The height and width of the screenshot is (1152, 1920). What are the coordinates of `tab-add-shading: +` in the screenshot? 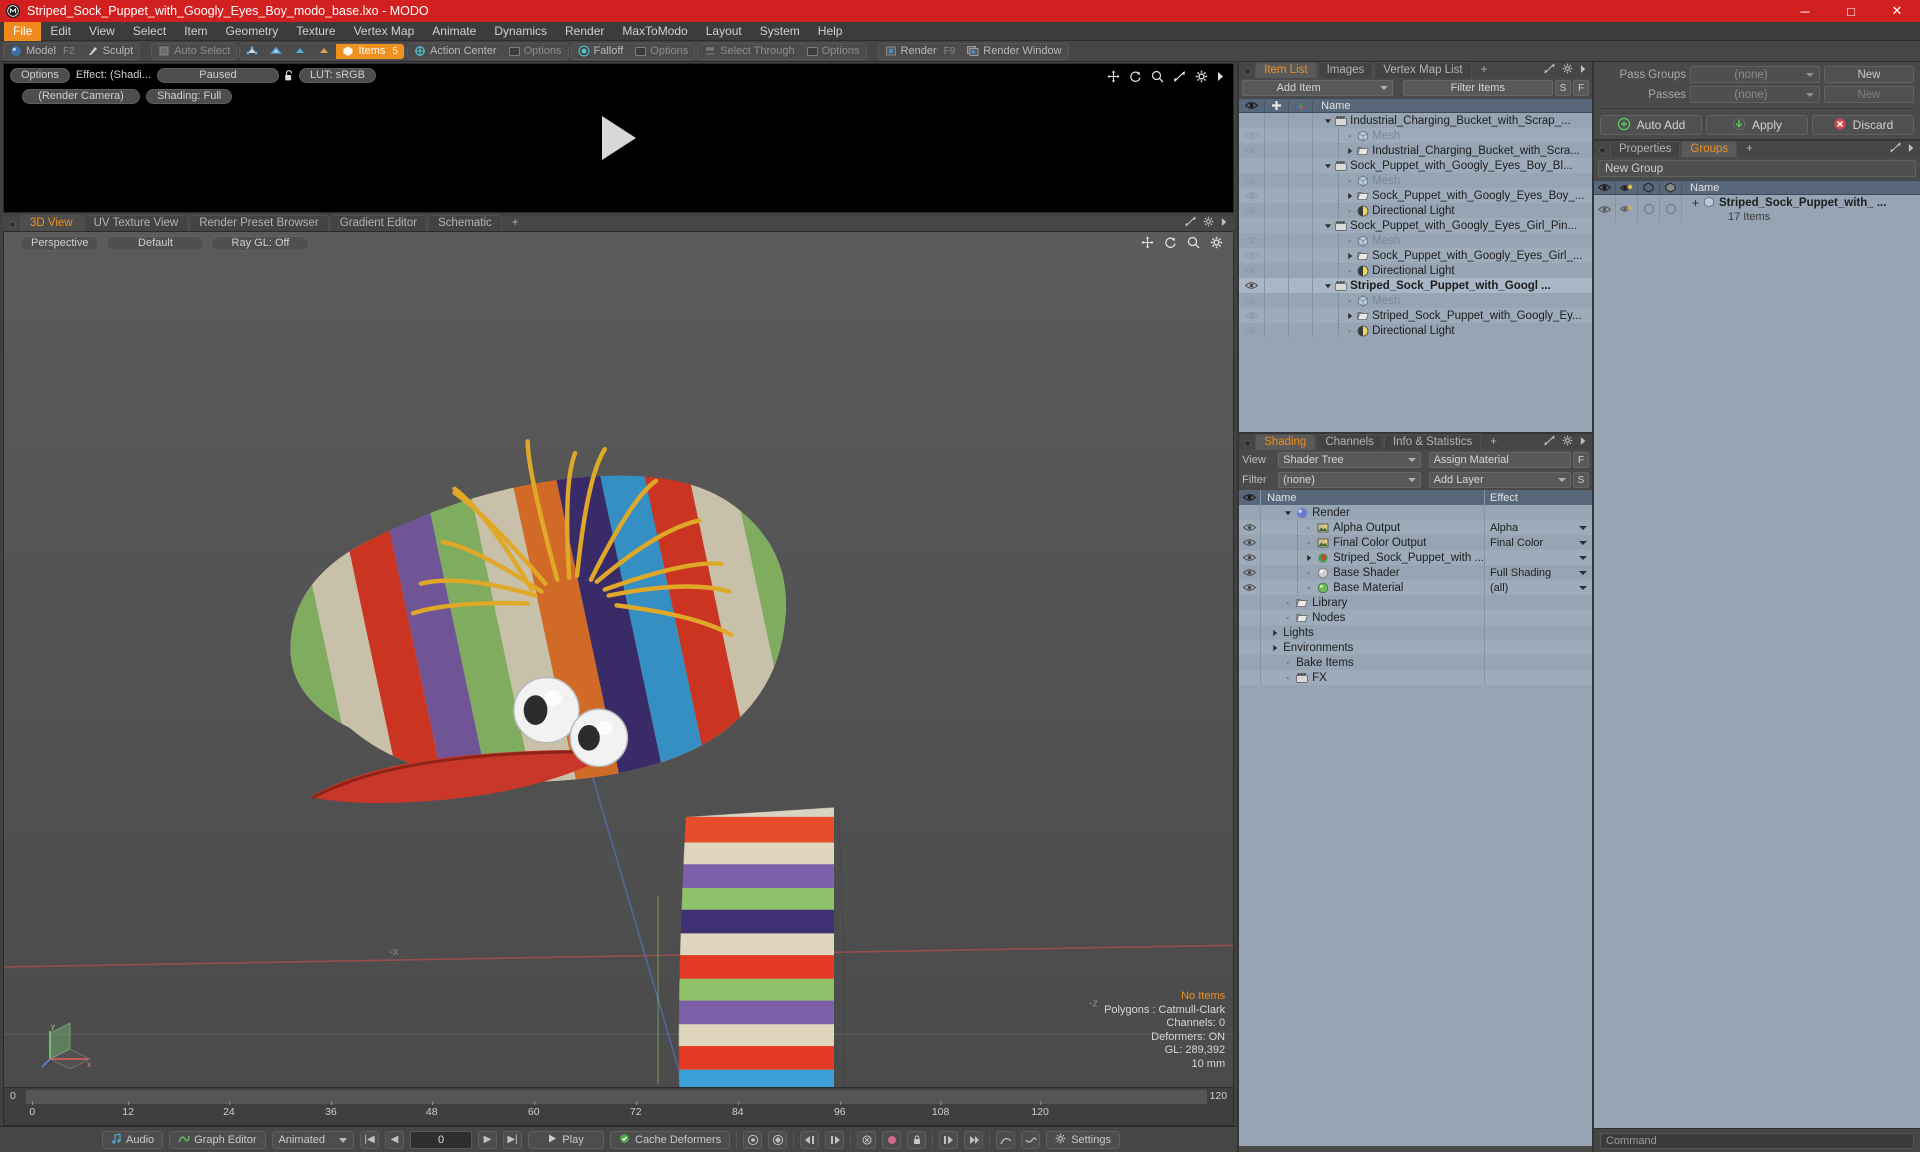 It's located at (1493, 442).